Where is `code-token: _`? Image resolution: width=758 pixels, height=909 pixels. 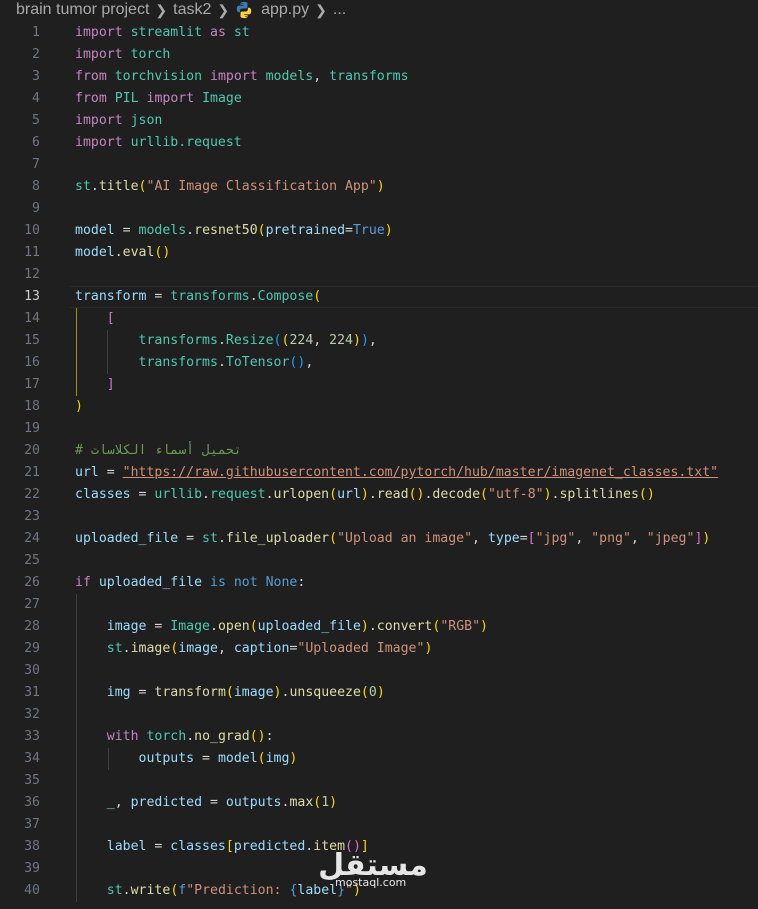
code-token: _ is located at coordinates (110, 802).